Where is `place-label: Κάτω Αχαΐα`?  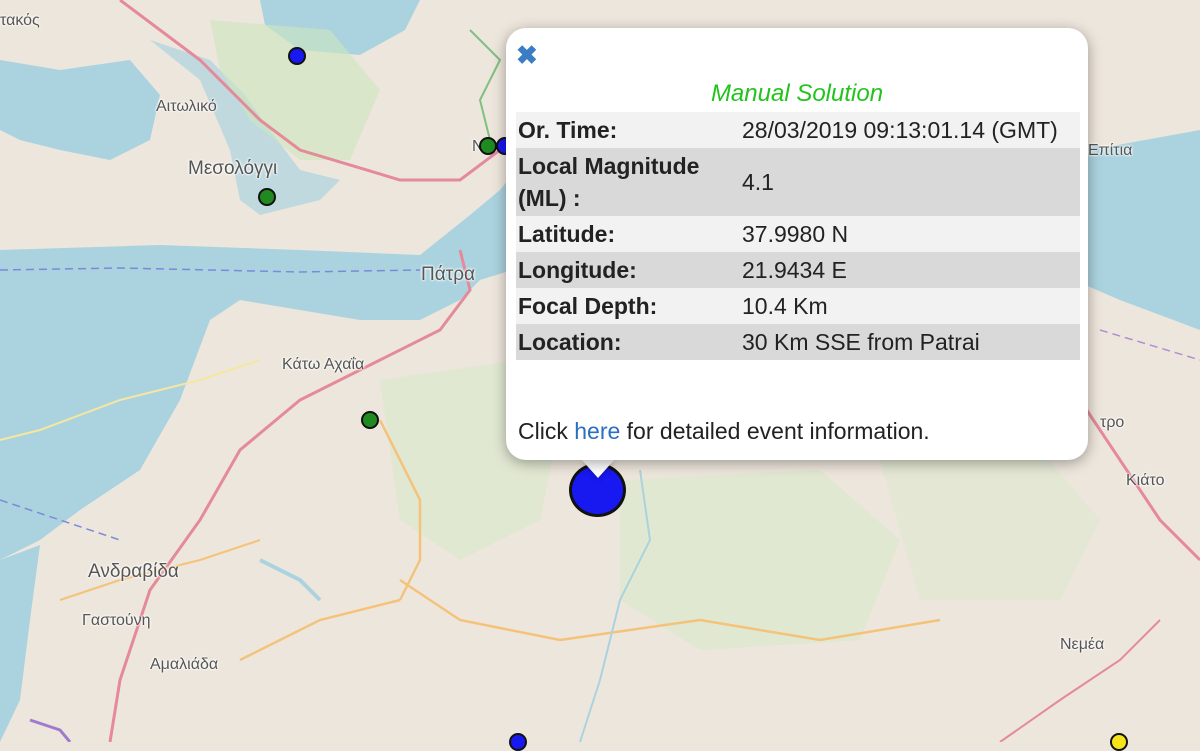
place-label: Κάτω Αχαΐα is located at coordinates (323, 364).